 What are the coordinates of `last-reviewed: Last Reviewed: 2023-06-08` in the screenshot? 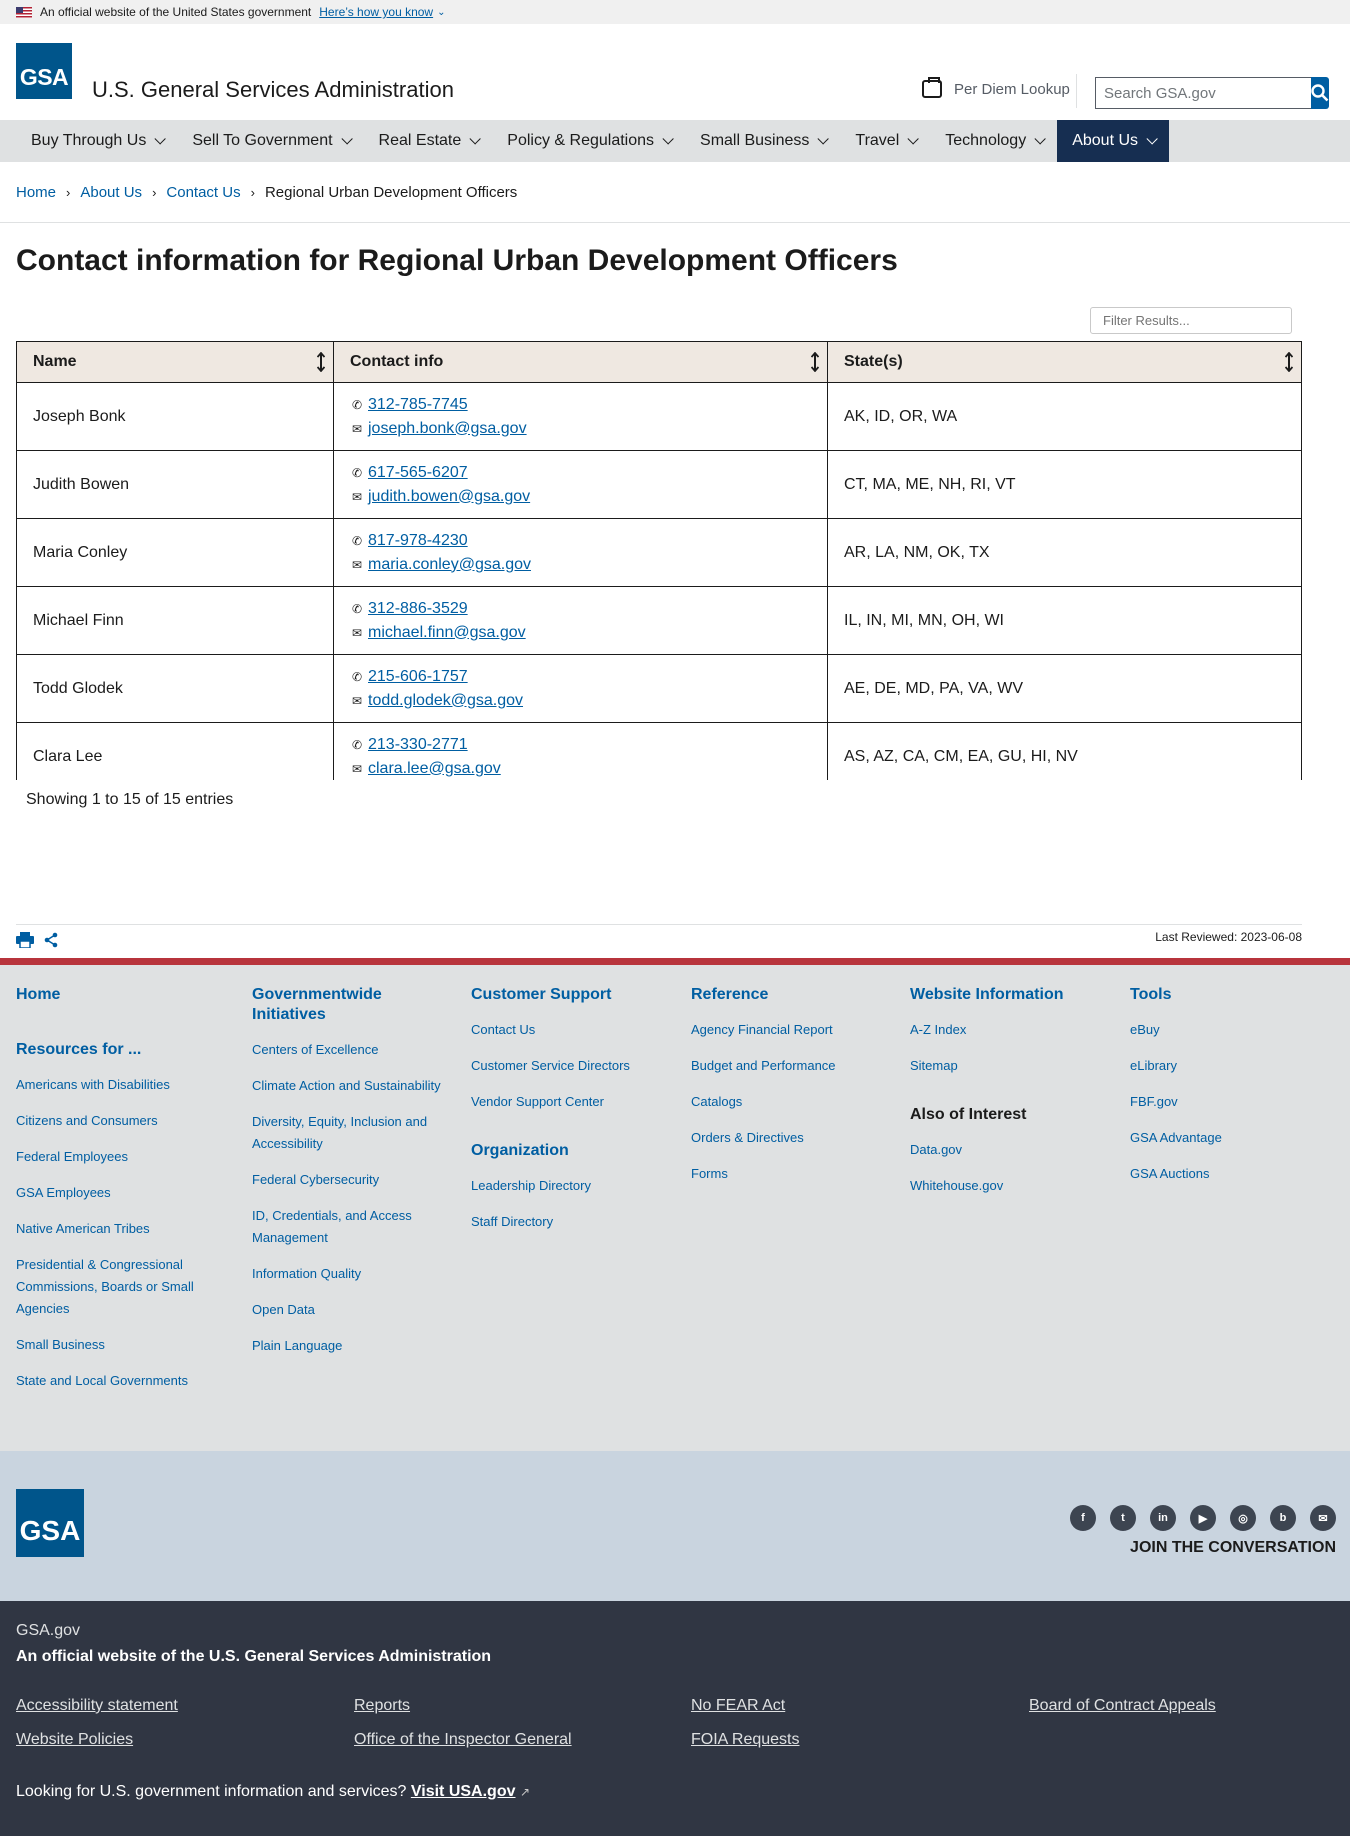 It's located at (1228, 937).